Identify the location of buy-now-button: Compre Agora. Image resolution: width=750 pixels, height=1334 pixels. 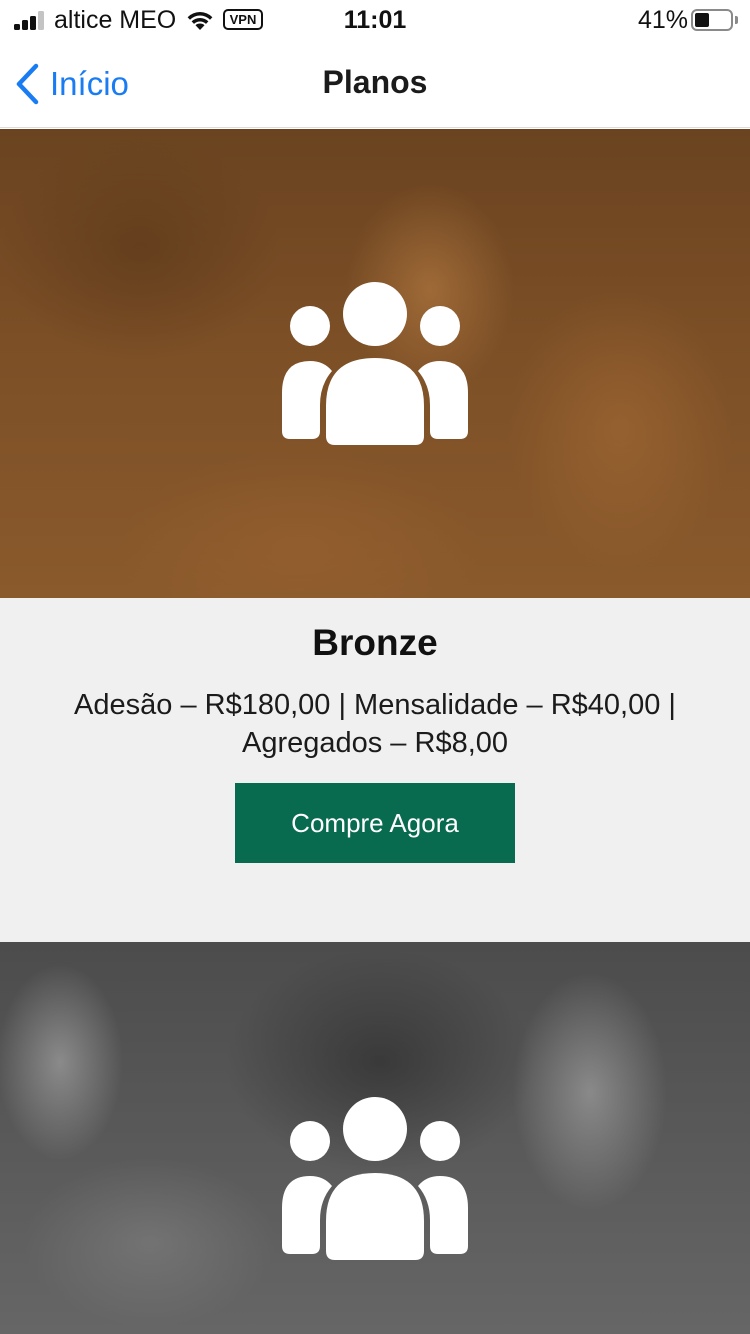
(375, 823).